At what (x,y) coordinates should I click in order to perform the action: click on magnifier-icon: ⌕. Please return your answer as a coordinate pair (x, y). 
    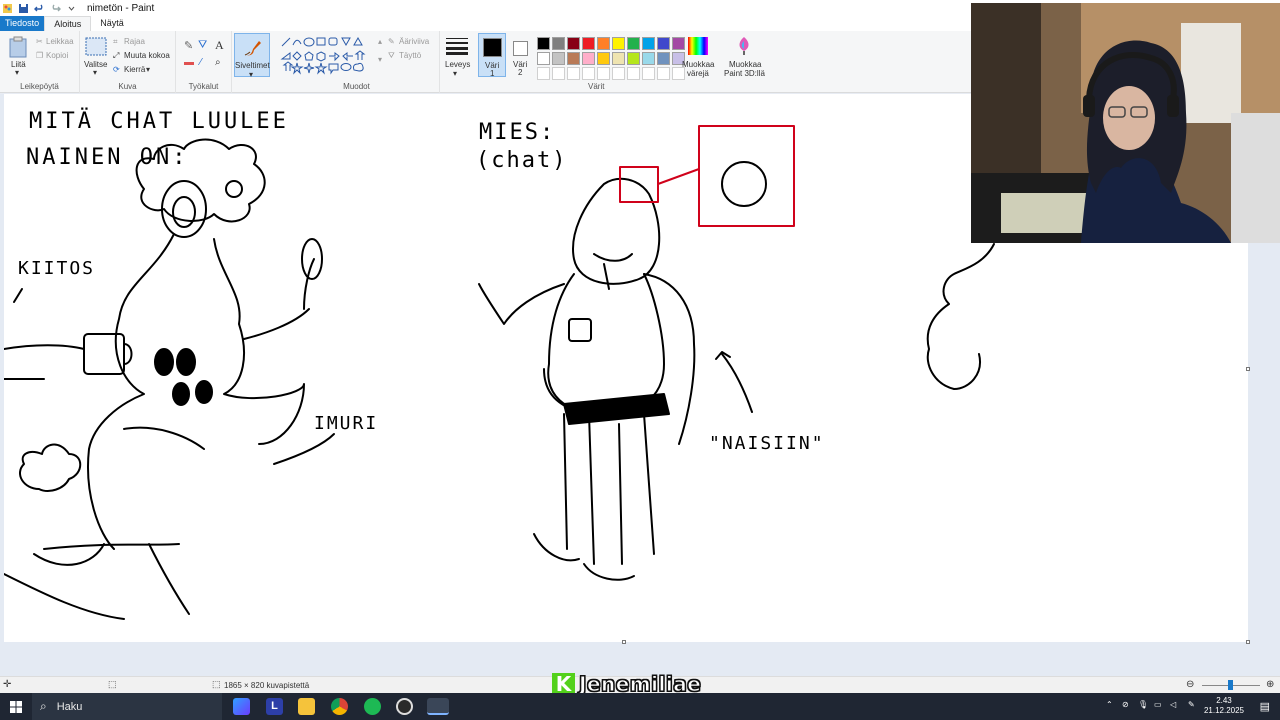
    Looking at the image, I should click on (218, 62).